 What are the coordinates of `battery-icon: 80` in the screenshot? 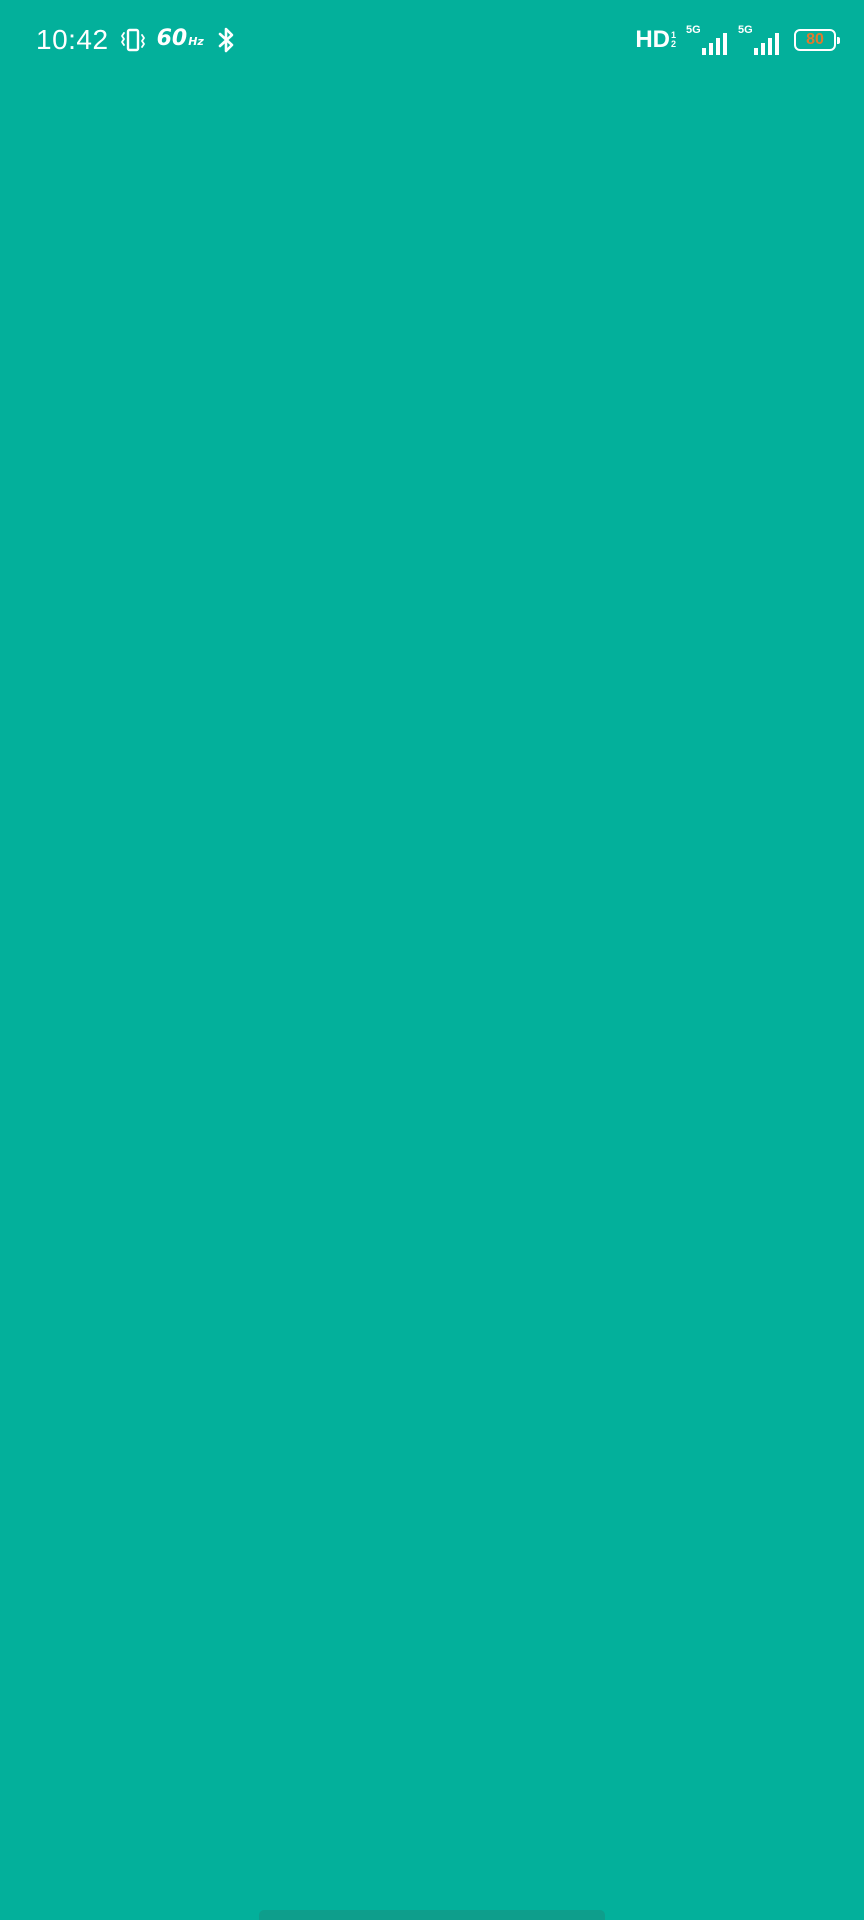 It's located at (817, 40).